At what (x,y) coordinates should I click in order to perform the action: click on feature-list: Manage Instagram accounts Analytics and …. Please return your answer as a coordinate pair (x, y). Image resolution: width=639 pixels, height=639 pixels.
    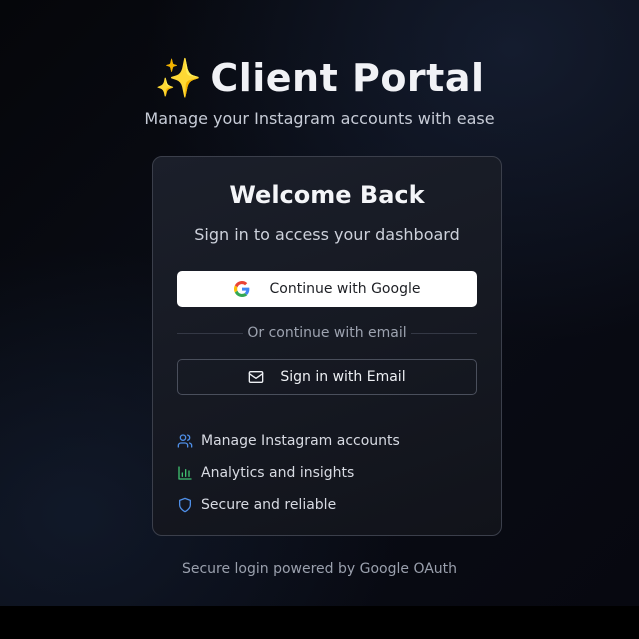
    Looking at the image, I should click on (327, 473).